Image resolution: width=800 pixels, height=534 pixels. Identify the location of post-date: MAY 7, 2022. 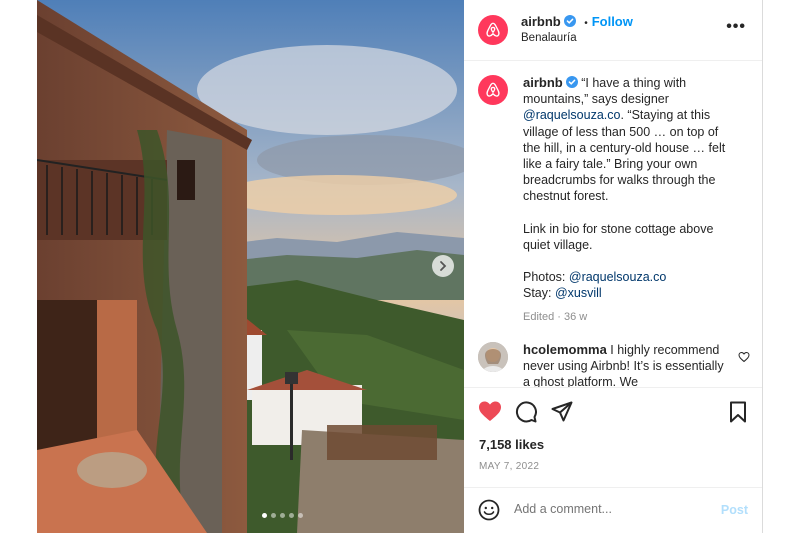
(509, 466).